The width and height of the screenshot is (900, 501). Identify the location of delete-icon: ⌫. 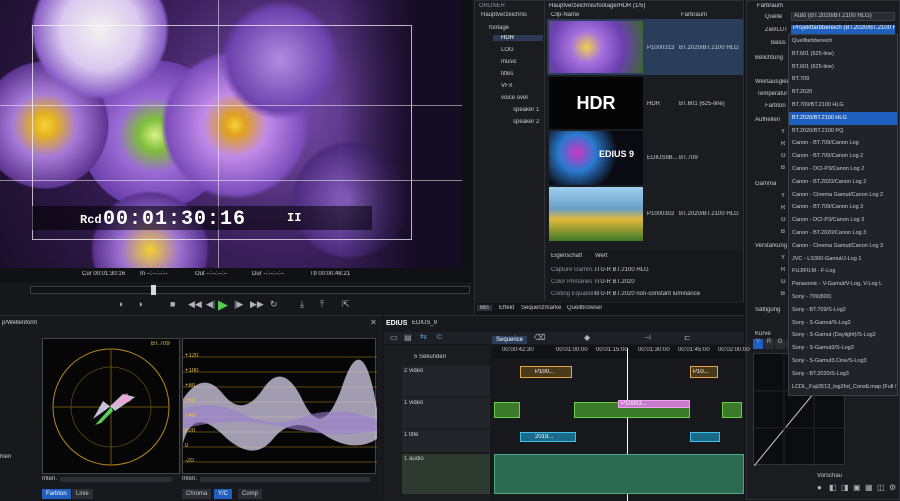
(539, 337).